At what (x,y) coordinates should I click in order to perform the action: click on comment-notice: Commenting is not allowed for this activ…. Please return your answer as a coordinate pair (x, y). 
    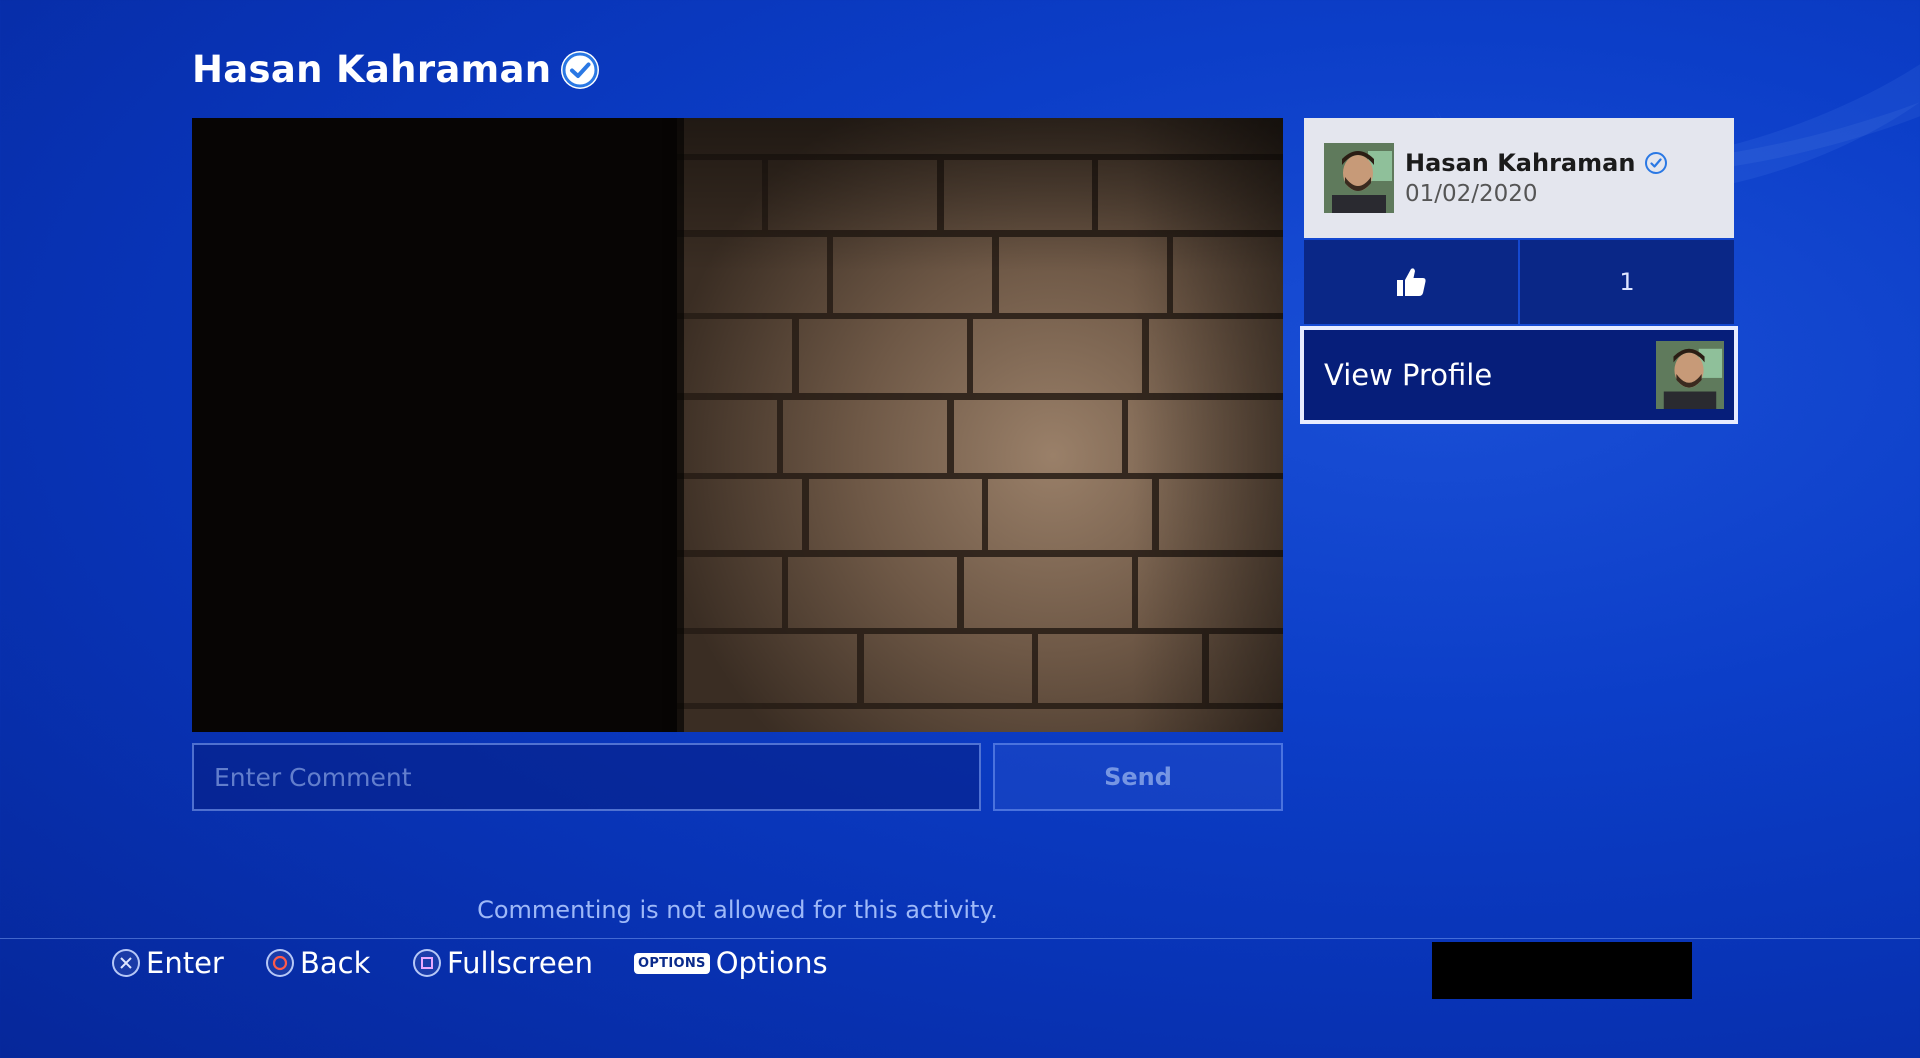
    Looking at the image, I should click on (737, 910).